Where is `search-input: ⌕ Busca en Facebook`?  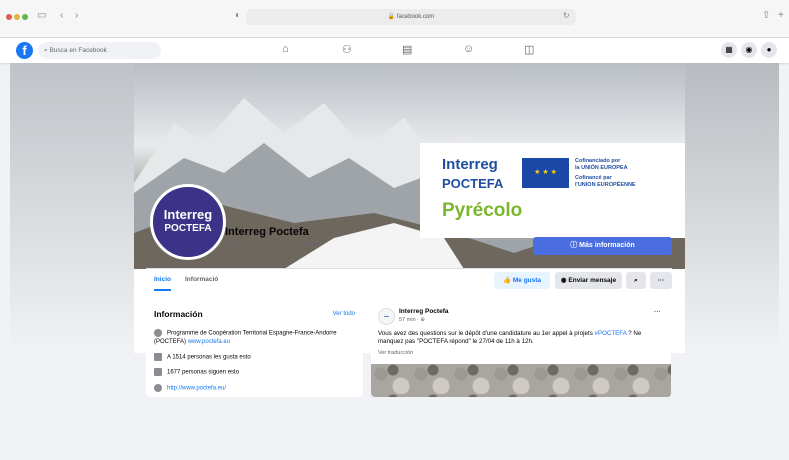 search-input: ⌕ Busca en Facebook is located at coordinates (99, 50).